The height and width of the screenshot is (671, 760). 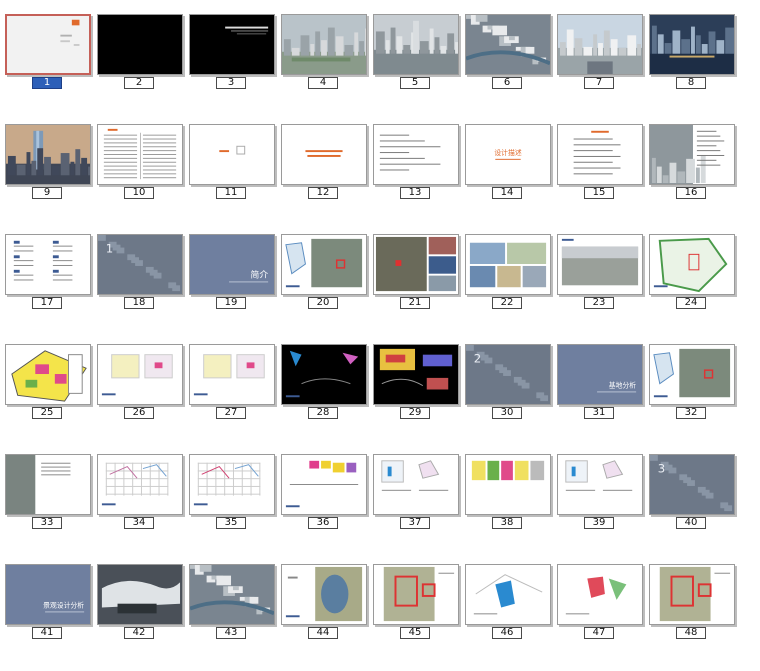 I want to click on slide-thumbnail-item: 33, so click(x=49, y=506).